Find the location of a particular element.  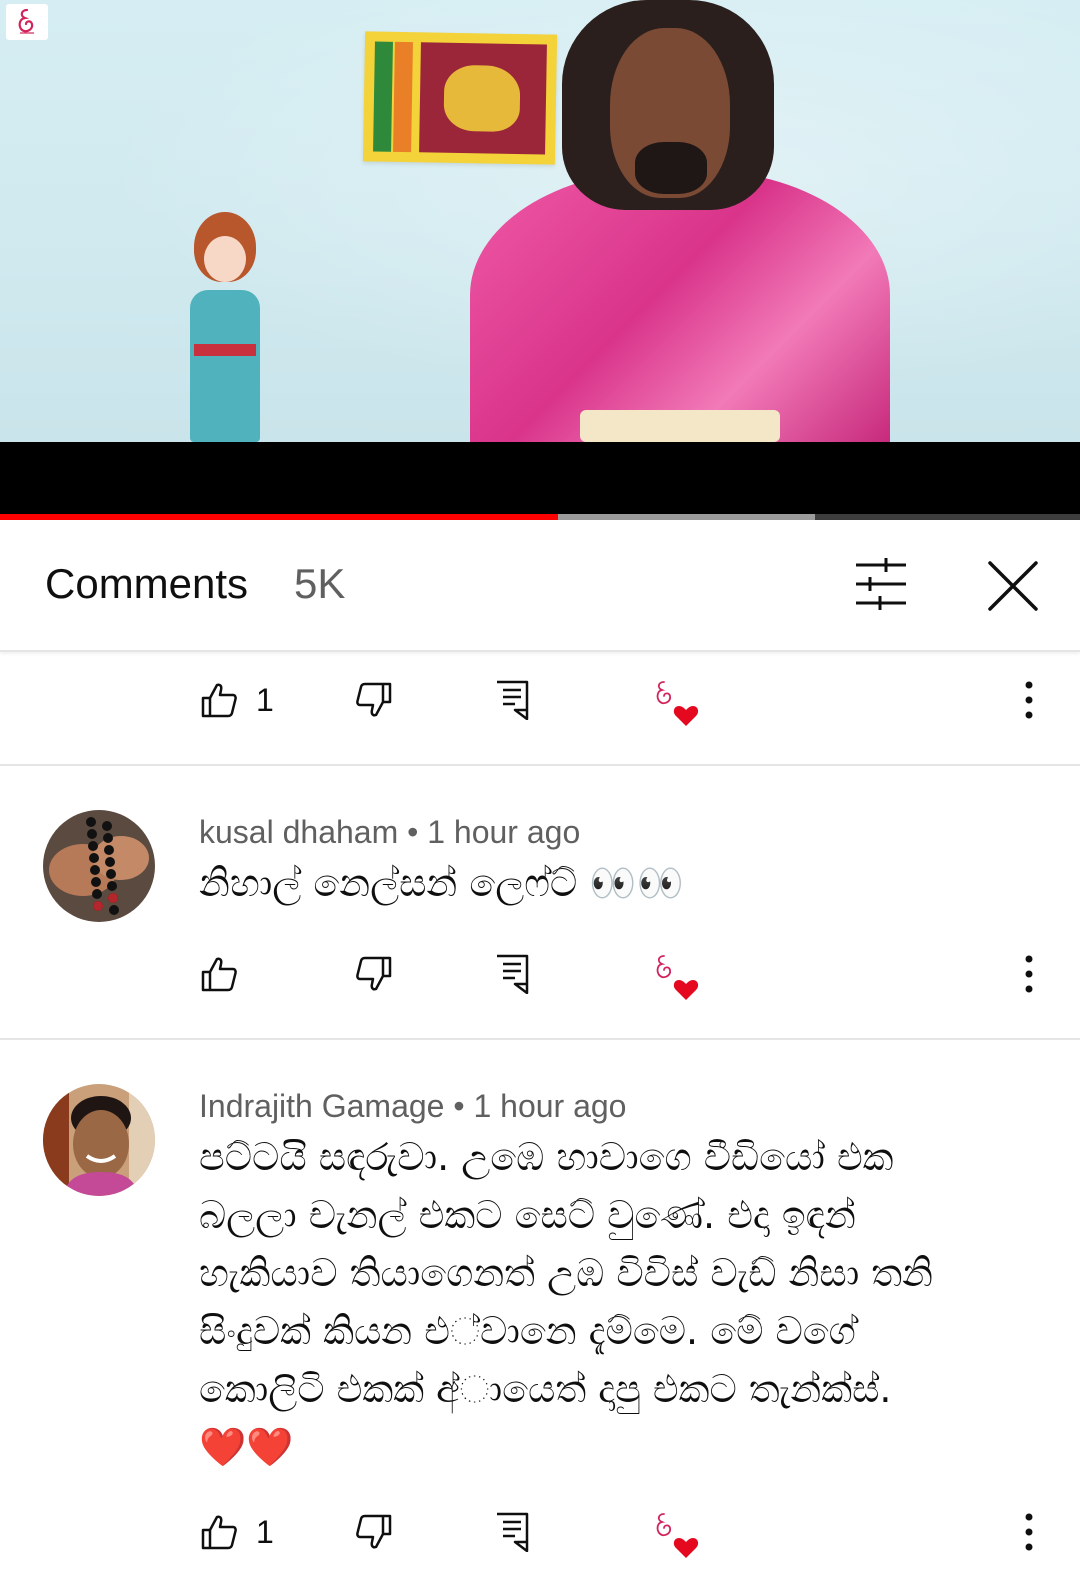

comment-meta: kusal dhaham • 1 hour ago is located at coordinates (389, 832).